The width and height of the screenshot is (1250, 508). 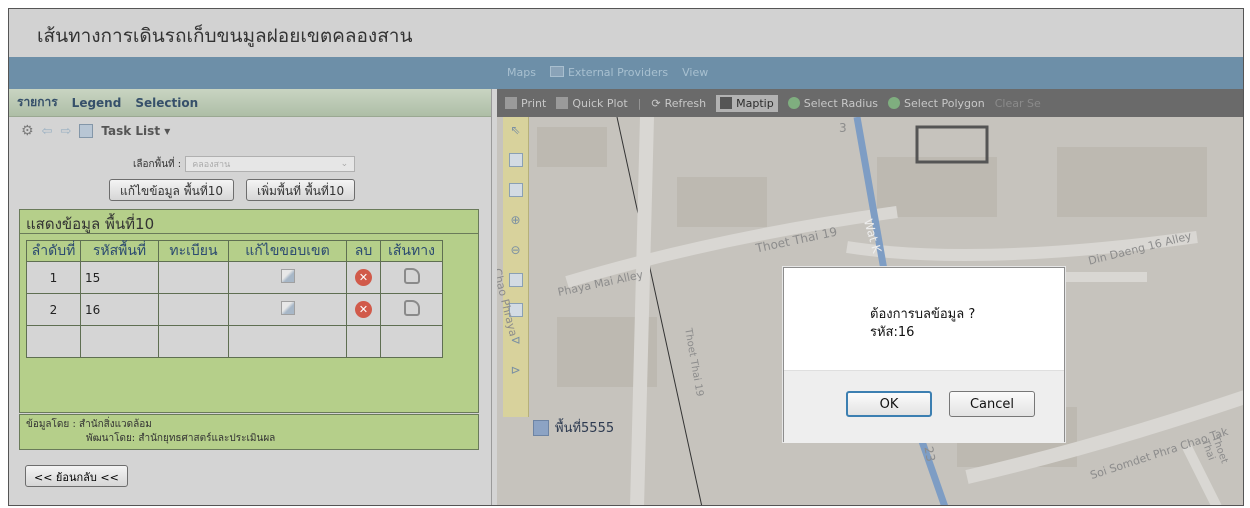 I want to click on clear-selection-label: Clear Se, so click(x=1017, y=103).